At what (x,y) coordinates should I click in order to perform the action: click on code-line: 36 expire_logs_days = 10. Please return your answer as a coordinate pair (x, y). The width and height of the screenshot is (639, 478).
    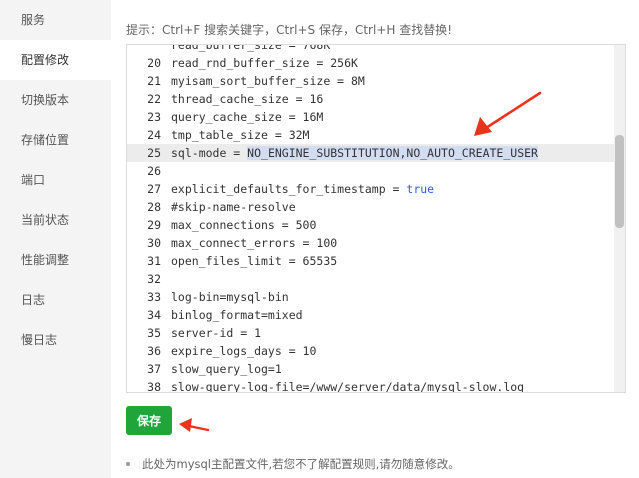
    Looking at the image, I should click on (376, 351).